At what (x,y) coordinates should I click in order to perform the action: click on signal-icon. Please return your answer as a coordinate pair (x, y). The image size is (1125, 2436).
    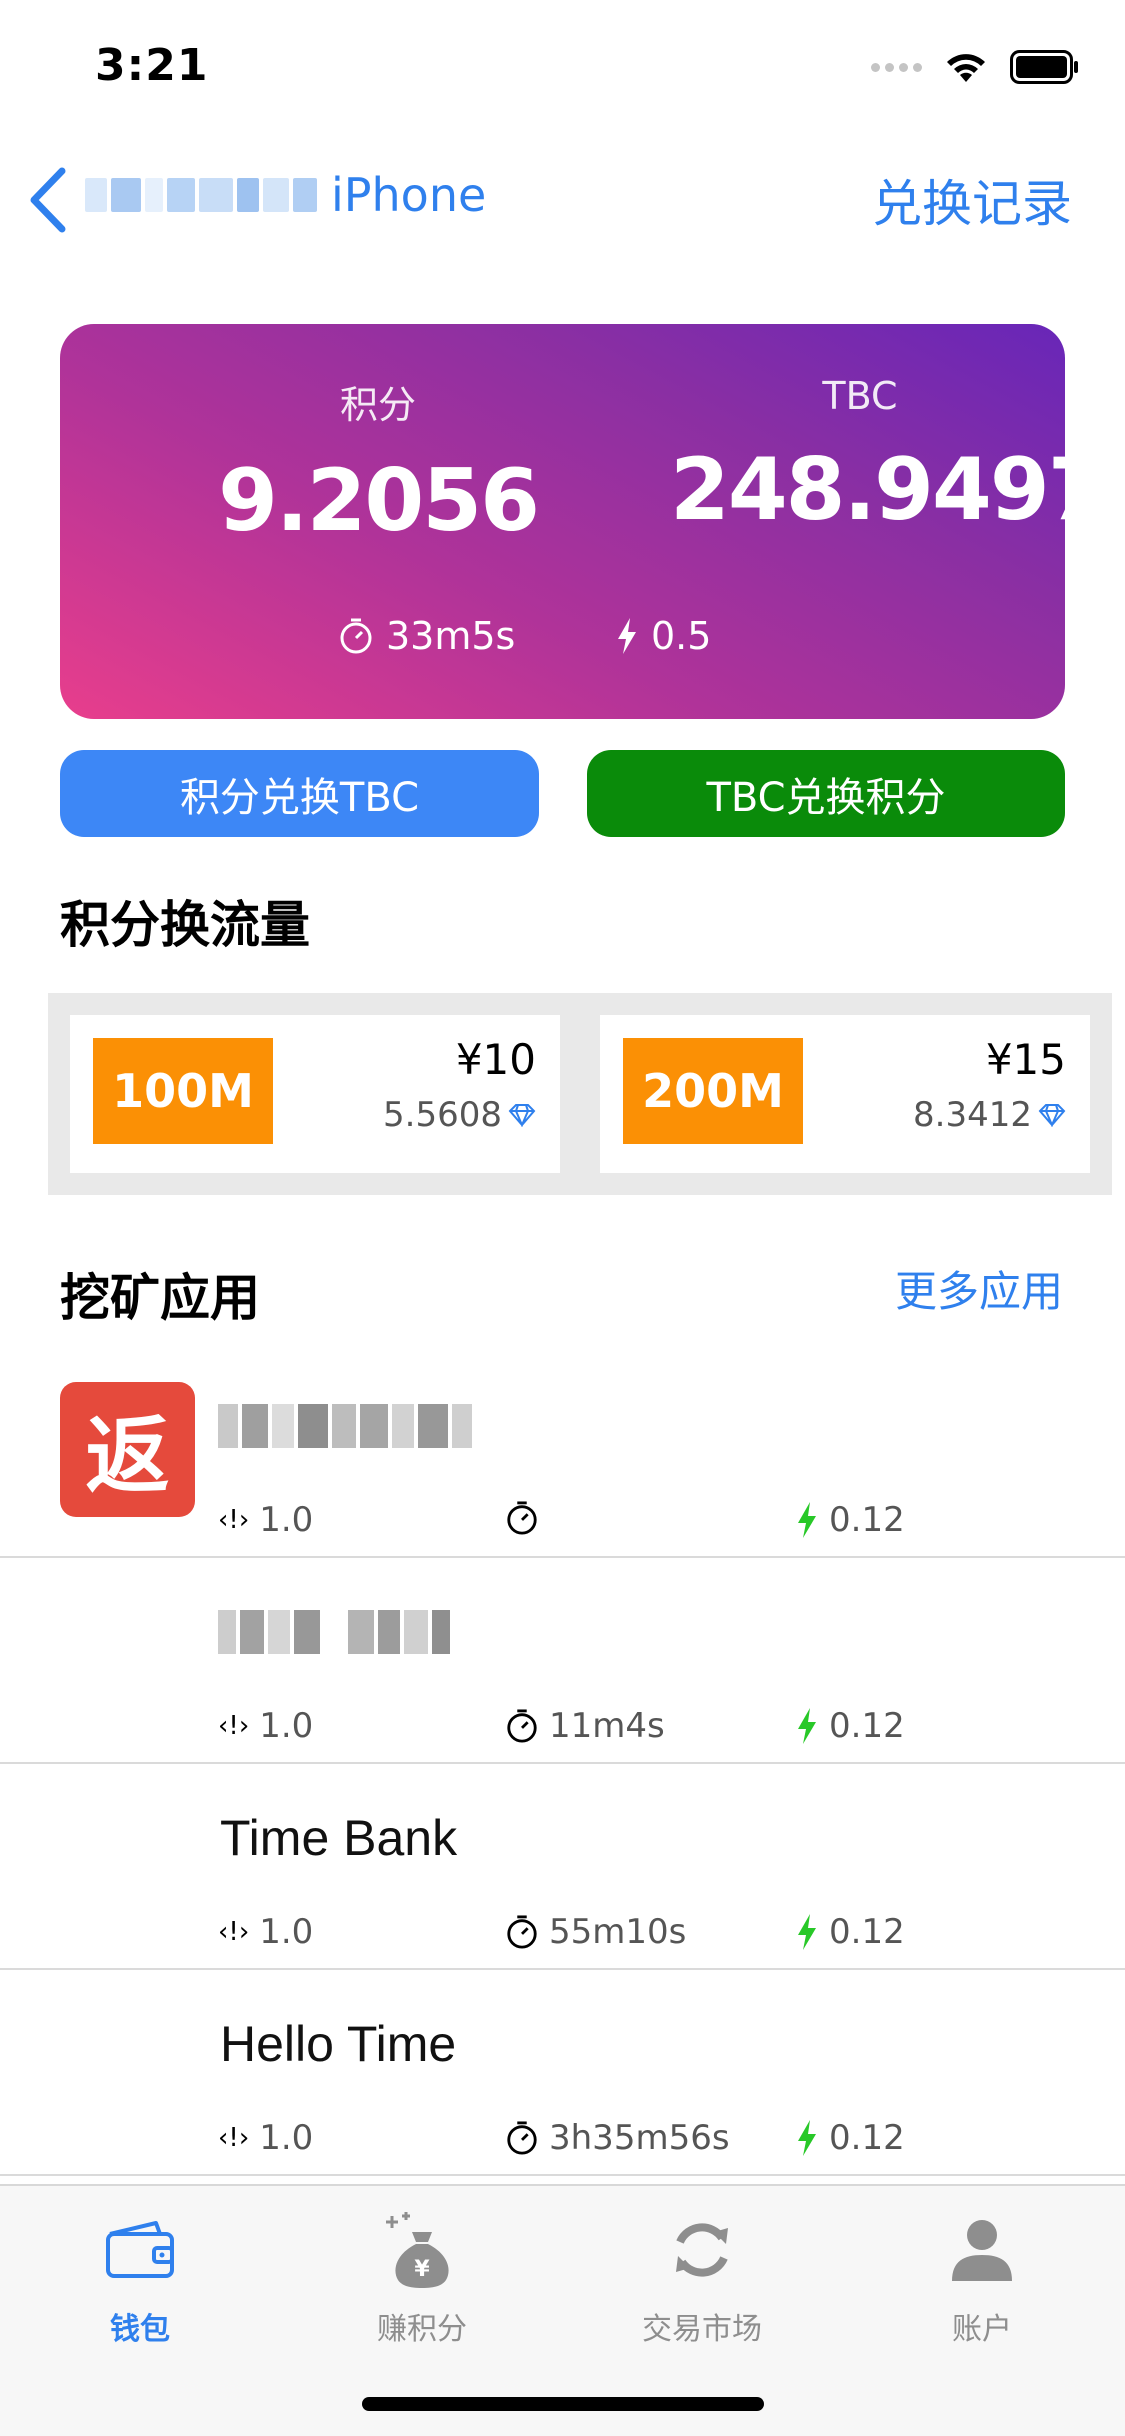
    Looking at the image, I should click on (896, 67).